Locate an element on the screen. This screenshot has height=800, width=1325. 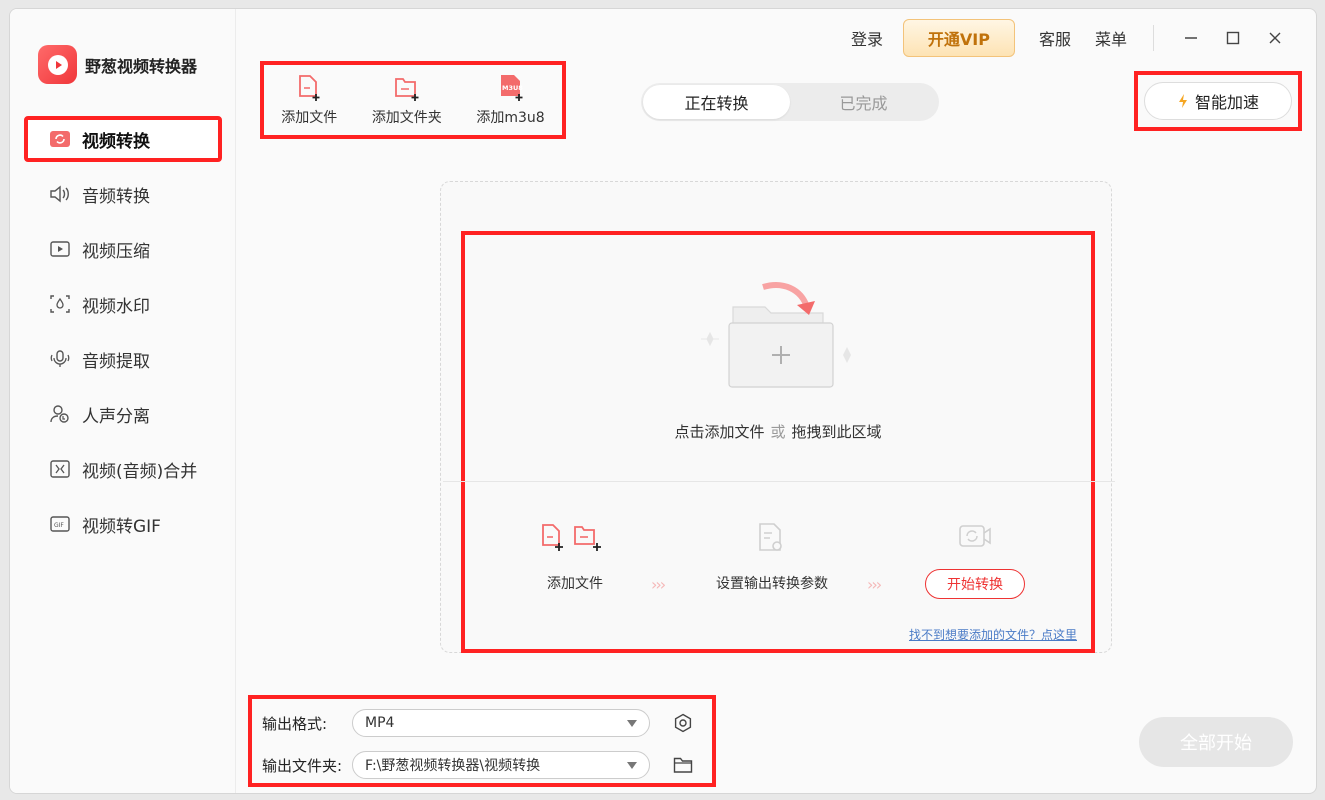
svg-text: GIF is located at coordinates (59, 525).